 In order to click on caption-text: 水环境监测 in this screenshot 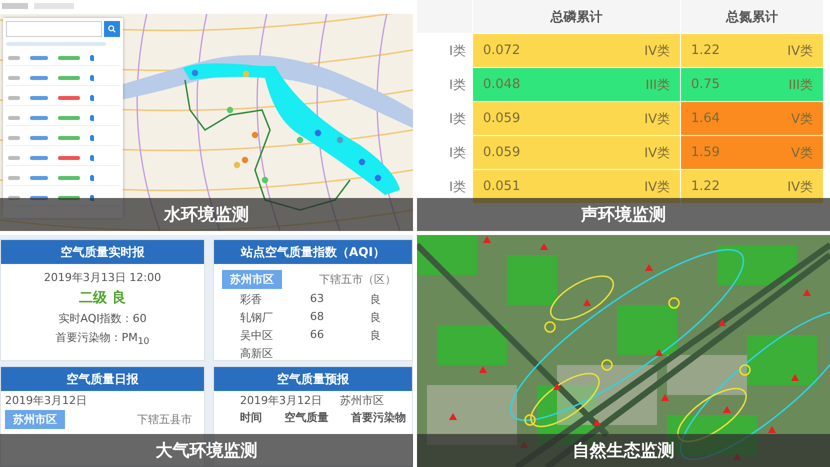, I will do `click(206, 215)`.